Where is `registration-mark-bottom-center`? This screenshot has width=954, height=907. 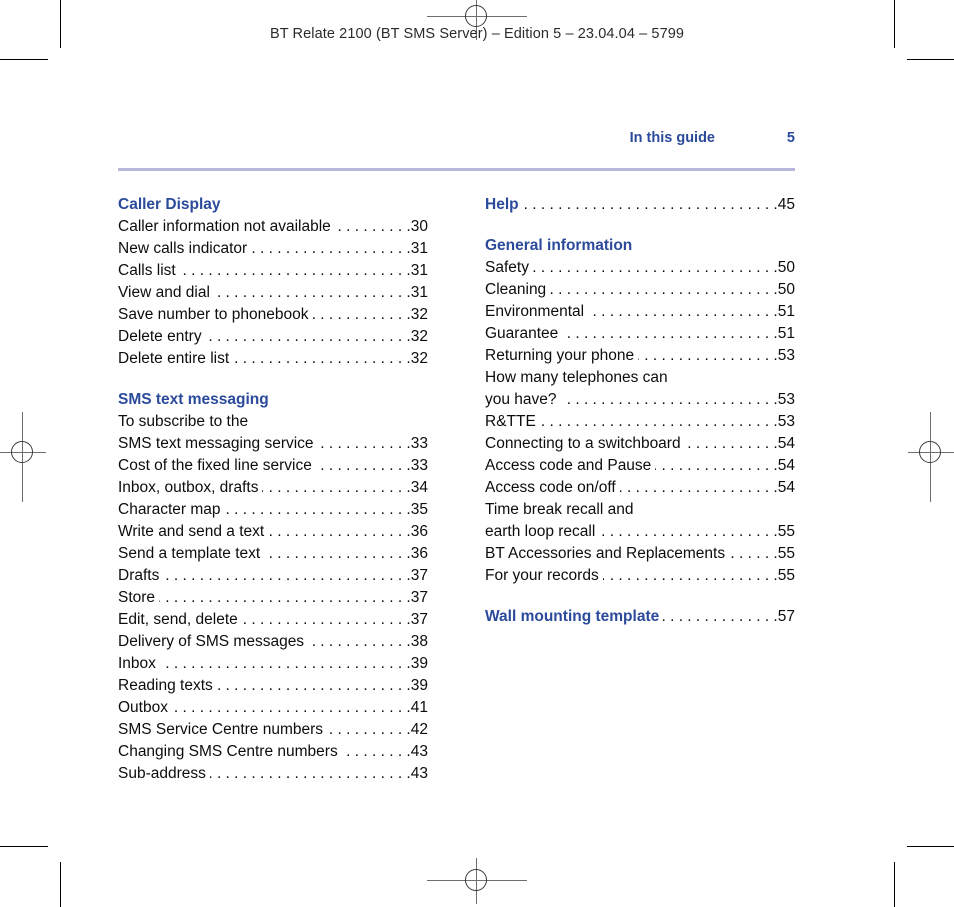
registration-mark-bottom-center is located at coordinates (477, 881).